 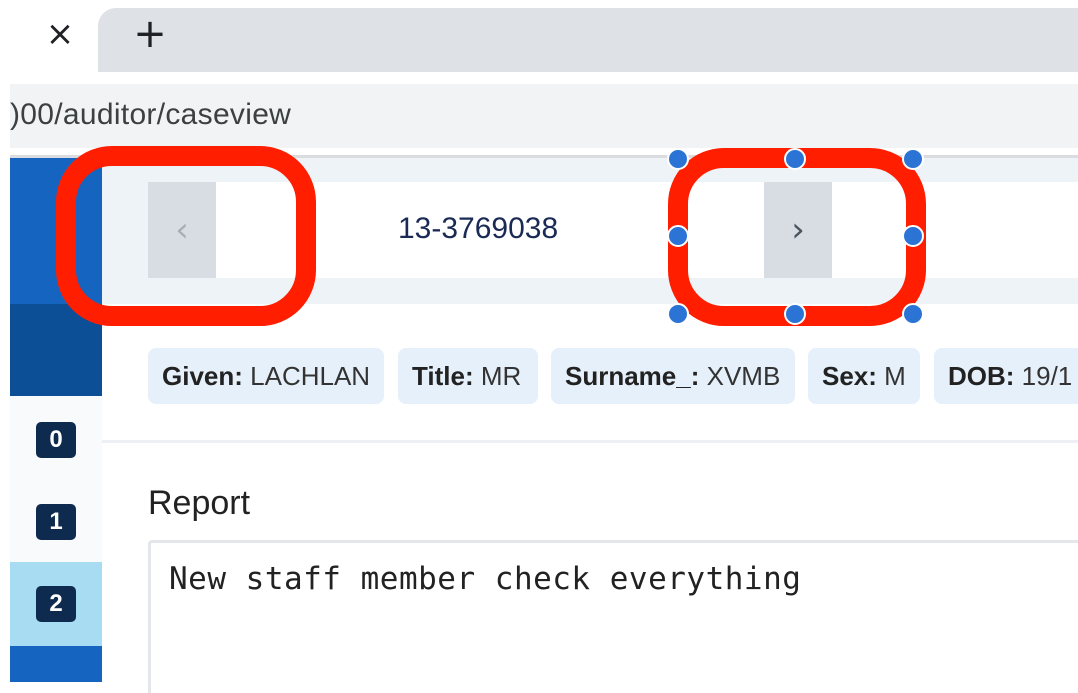 What do you see at coordinates (678, 236) in the screenshot?
I see `resize-handle-left` at bounding box center [678, 236].